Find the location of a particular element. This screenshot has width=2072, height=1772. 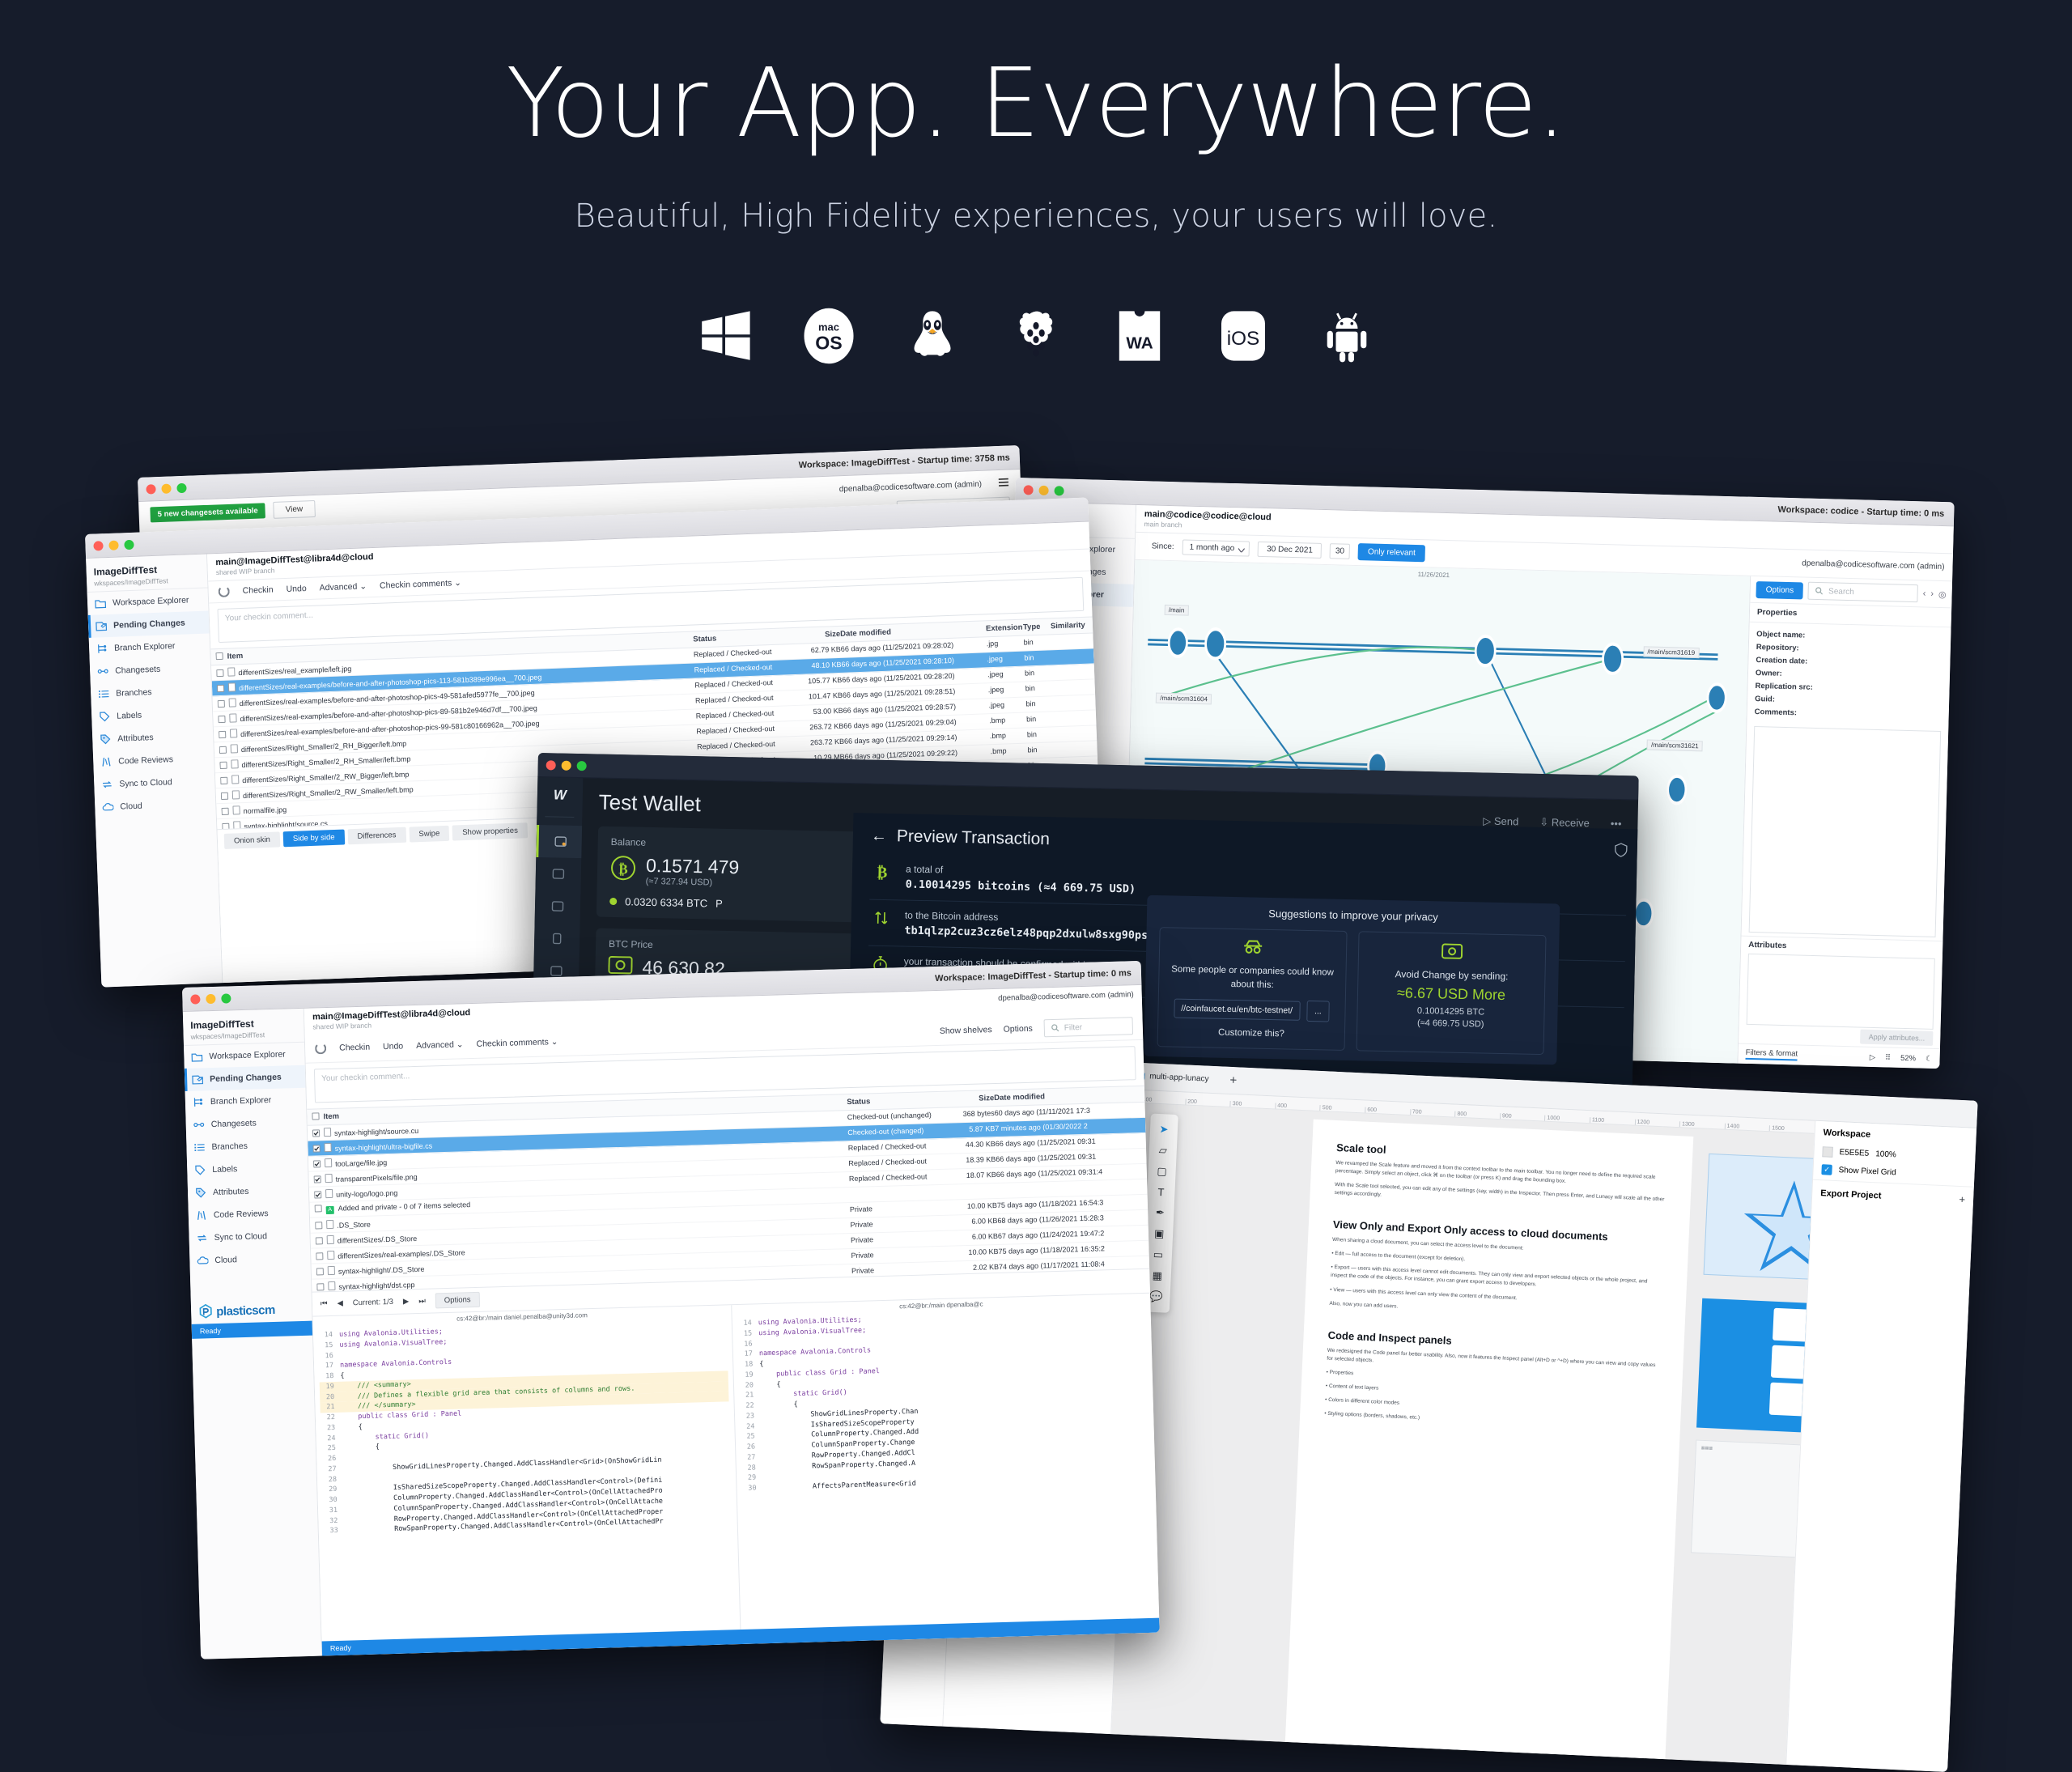

view-changesets-button: View is located at coordinates (294, 510).